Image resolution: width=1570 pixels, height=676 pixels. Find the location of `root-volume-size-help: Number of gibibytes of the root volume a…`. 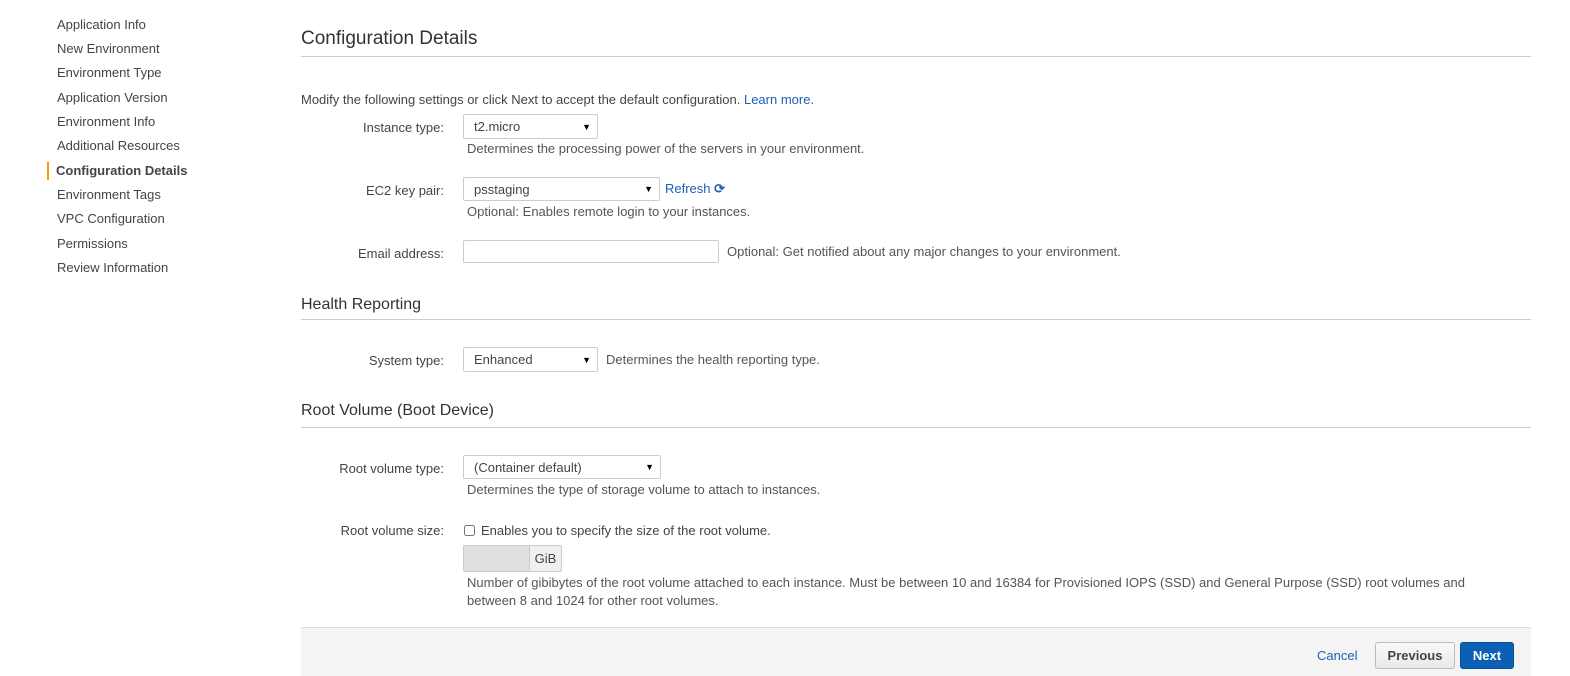

root-volume-size-help: Number of gibibytes of the root volume a… is located at coordinates (966, 591).